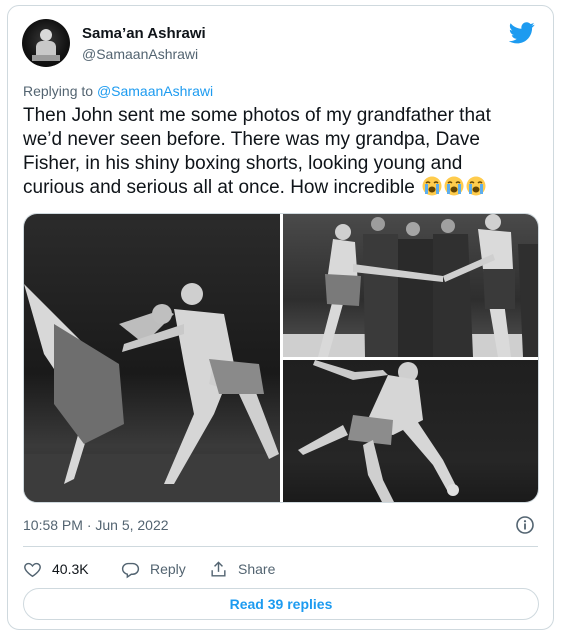 This screenshot has height=638, width=563. What do you see at coordinates (525, 525) in the screenshot?
I see `info-icon` at bounding box center [525, 525].